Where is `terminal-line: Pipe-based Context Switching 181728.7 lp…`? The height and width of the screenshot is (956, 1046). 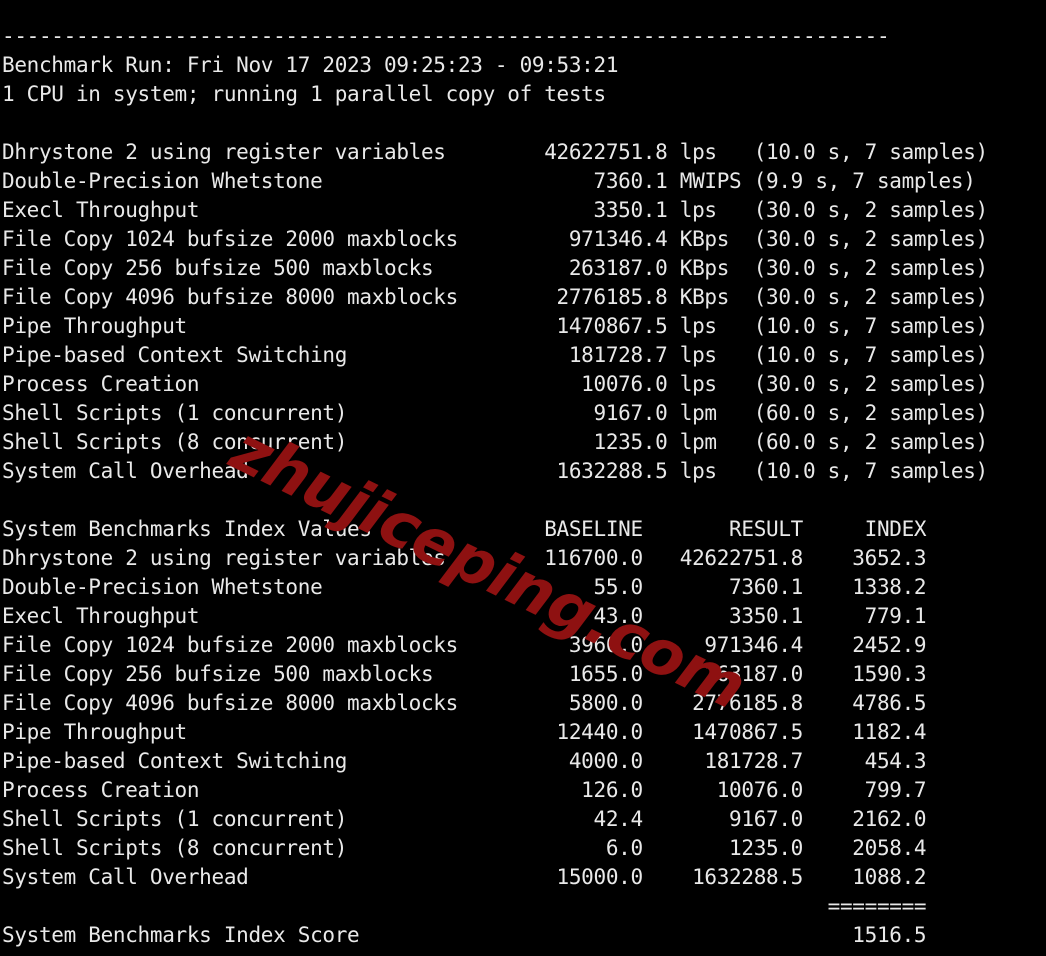
terminal-line: Pipe-based Context Switching 181728.7 lp… is located at coordinates (495, 355).